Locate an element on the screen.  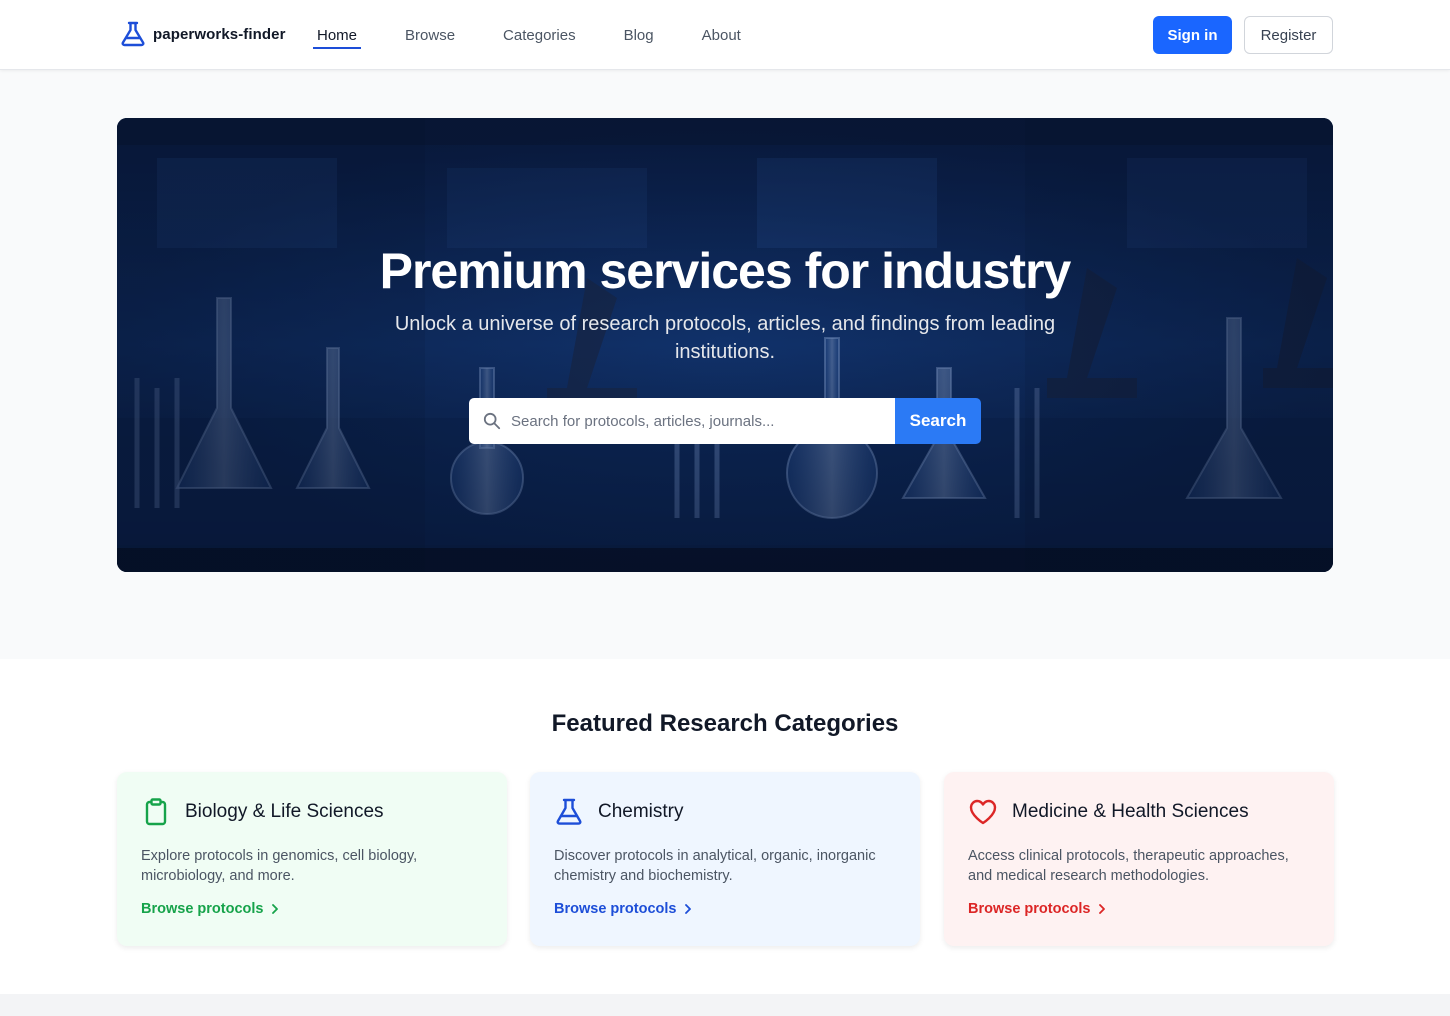
card-title: Medicine & Health Sciences is located at coordinates (1130, 811).